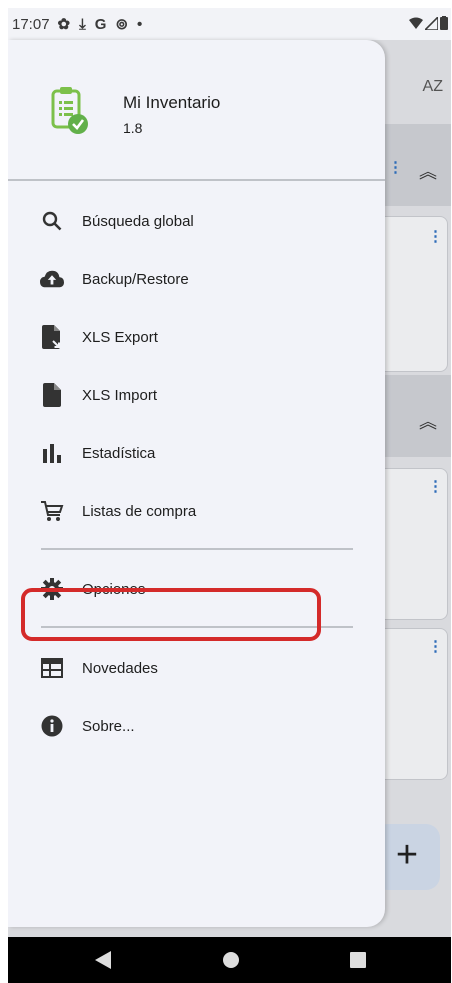  What do you see at coordinates (122, 24) in the screenshot?
I see `sync-icon: ⊚` at bounding box center [122, 24].